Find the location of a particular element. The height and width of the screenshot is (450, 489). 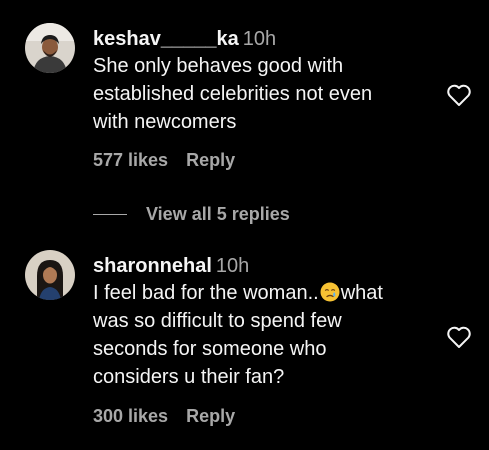

comment-text-part1: I feel bad for the woman.. is located at coordinates (206, 293).